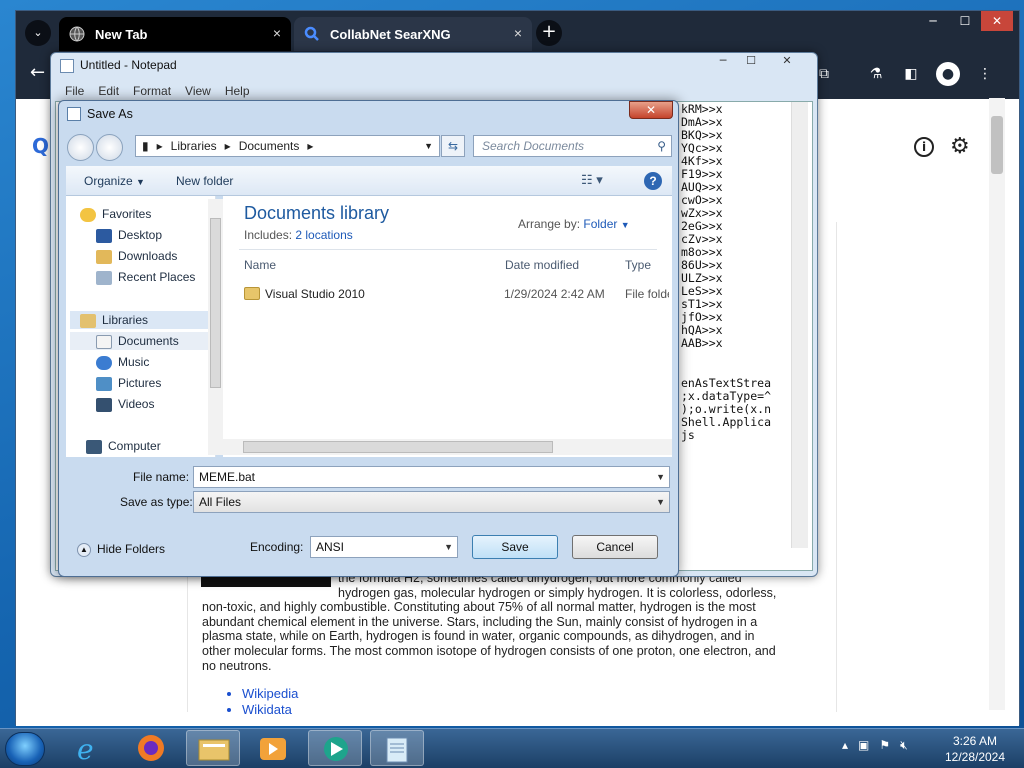 The image size is (1024, 768). What do you see at coordinates (985, 74) in the screenshot?
I see `more-icon: ⋮` at bounding box center [985, 74].